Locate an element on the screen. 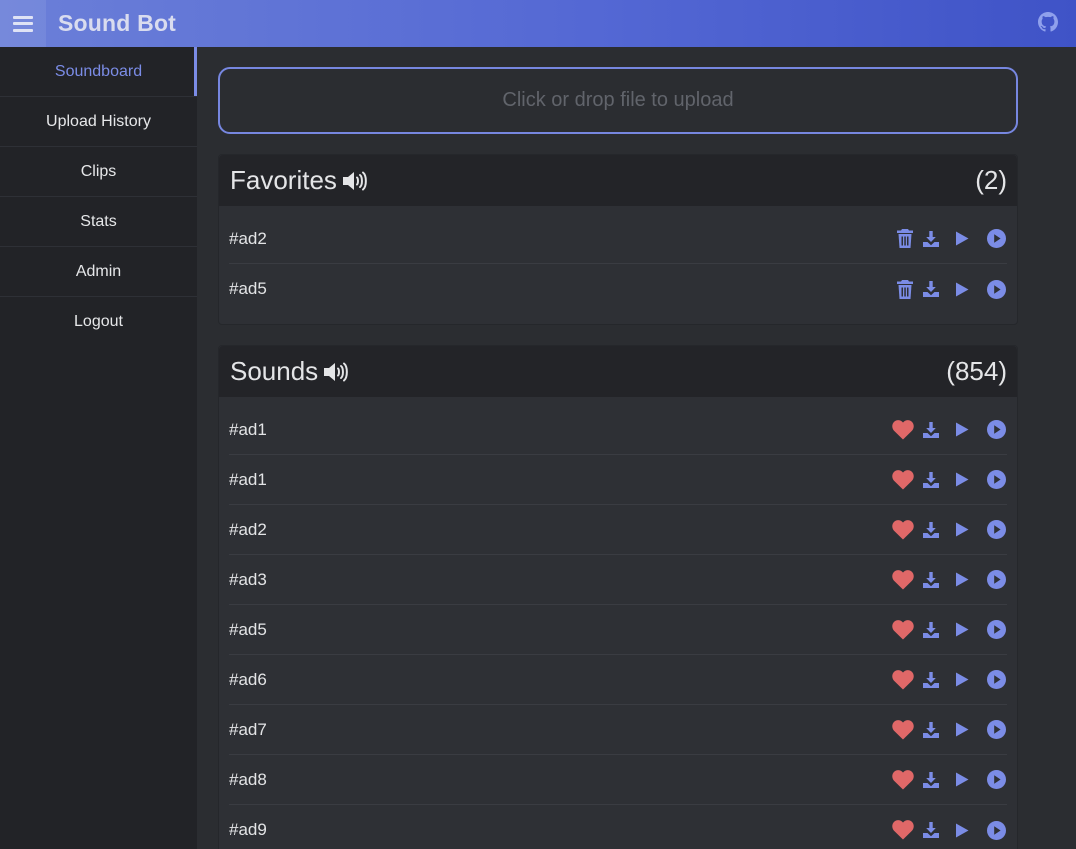 Image resolution: width=1076 pixels, height=849 pixels. menu-button is located at coordinates (23, 23).